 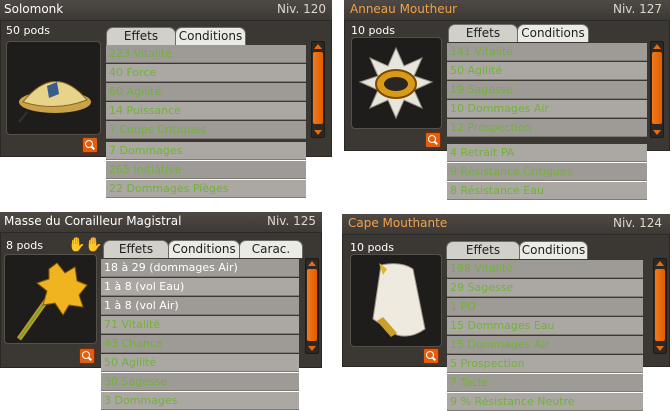 What do you see at coordinates (34, 9) in the screenshot?
I see `item-name: Solomonk` at bounding box center [34, 9].